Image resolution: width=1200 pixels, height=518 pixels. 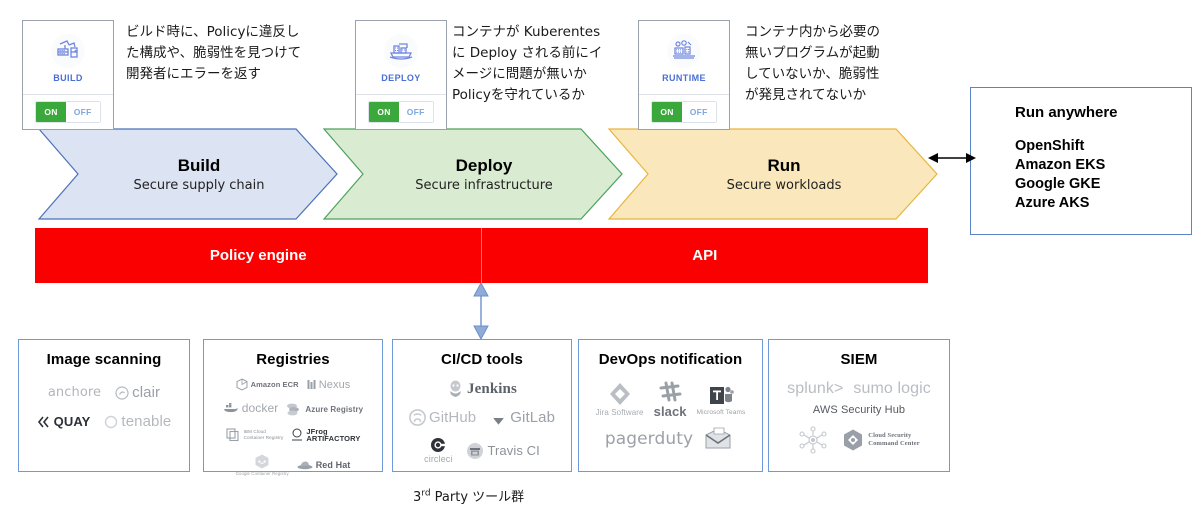 I want to click on stage-card-deploy-bottom: ON OFF, so click(x=401, y=112).